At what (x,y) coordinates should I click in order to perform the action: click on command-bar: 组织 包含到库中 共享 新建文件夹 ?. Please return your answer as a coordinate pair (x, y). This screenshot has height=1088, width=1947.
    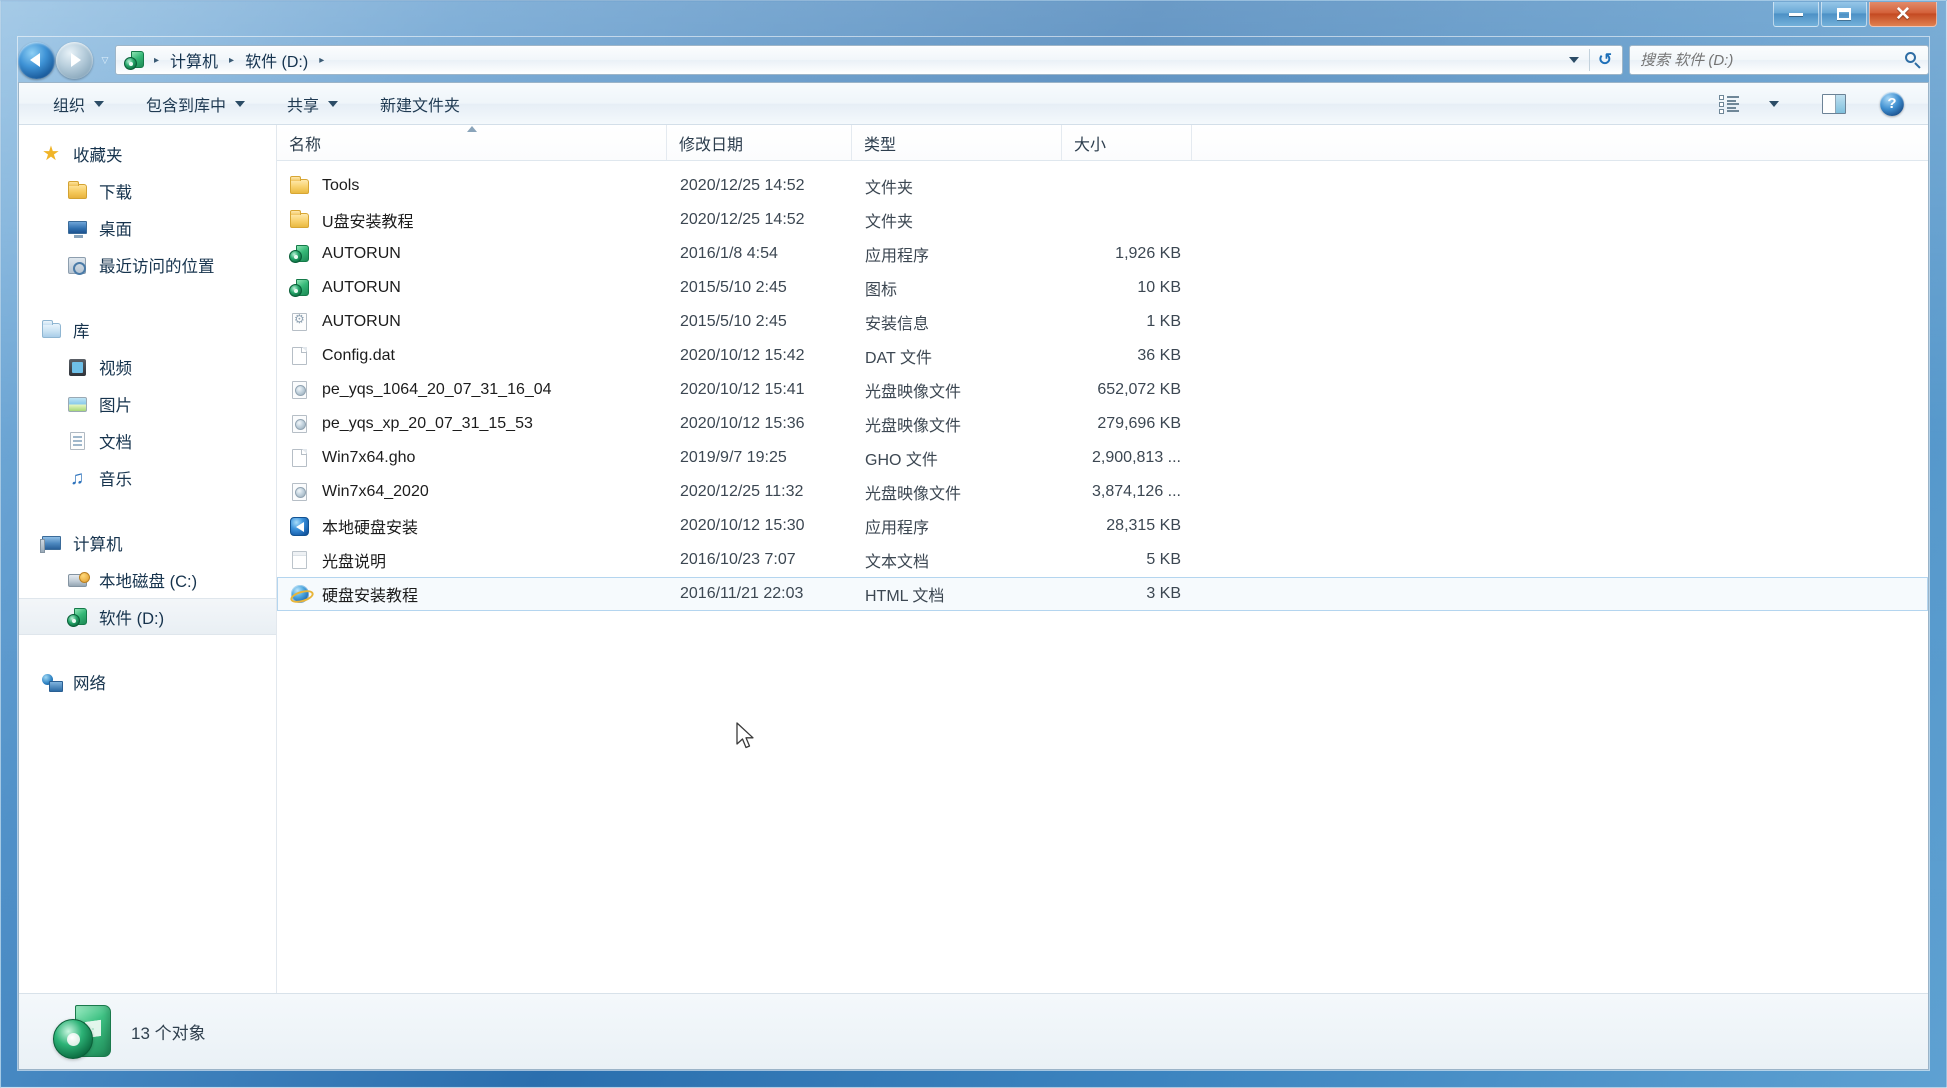
    Looking at the image, I should click on (973, 104).